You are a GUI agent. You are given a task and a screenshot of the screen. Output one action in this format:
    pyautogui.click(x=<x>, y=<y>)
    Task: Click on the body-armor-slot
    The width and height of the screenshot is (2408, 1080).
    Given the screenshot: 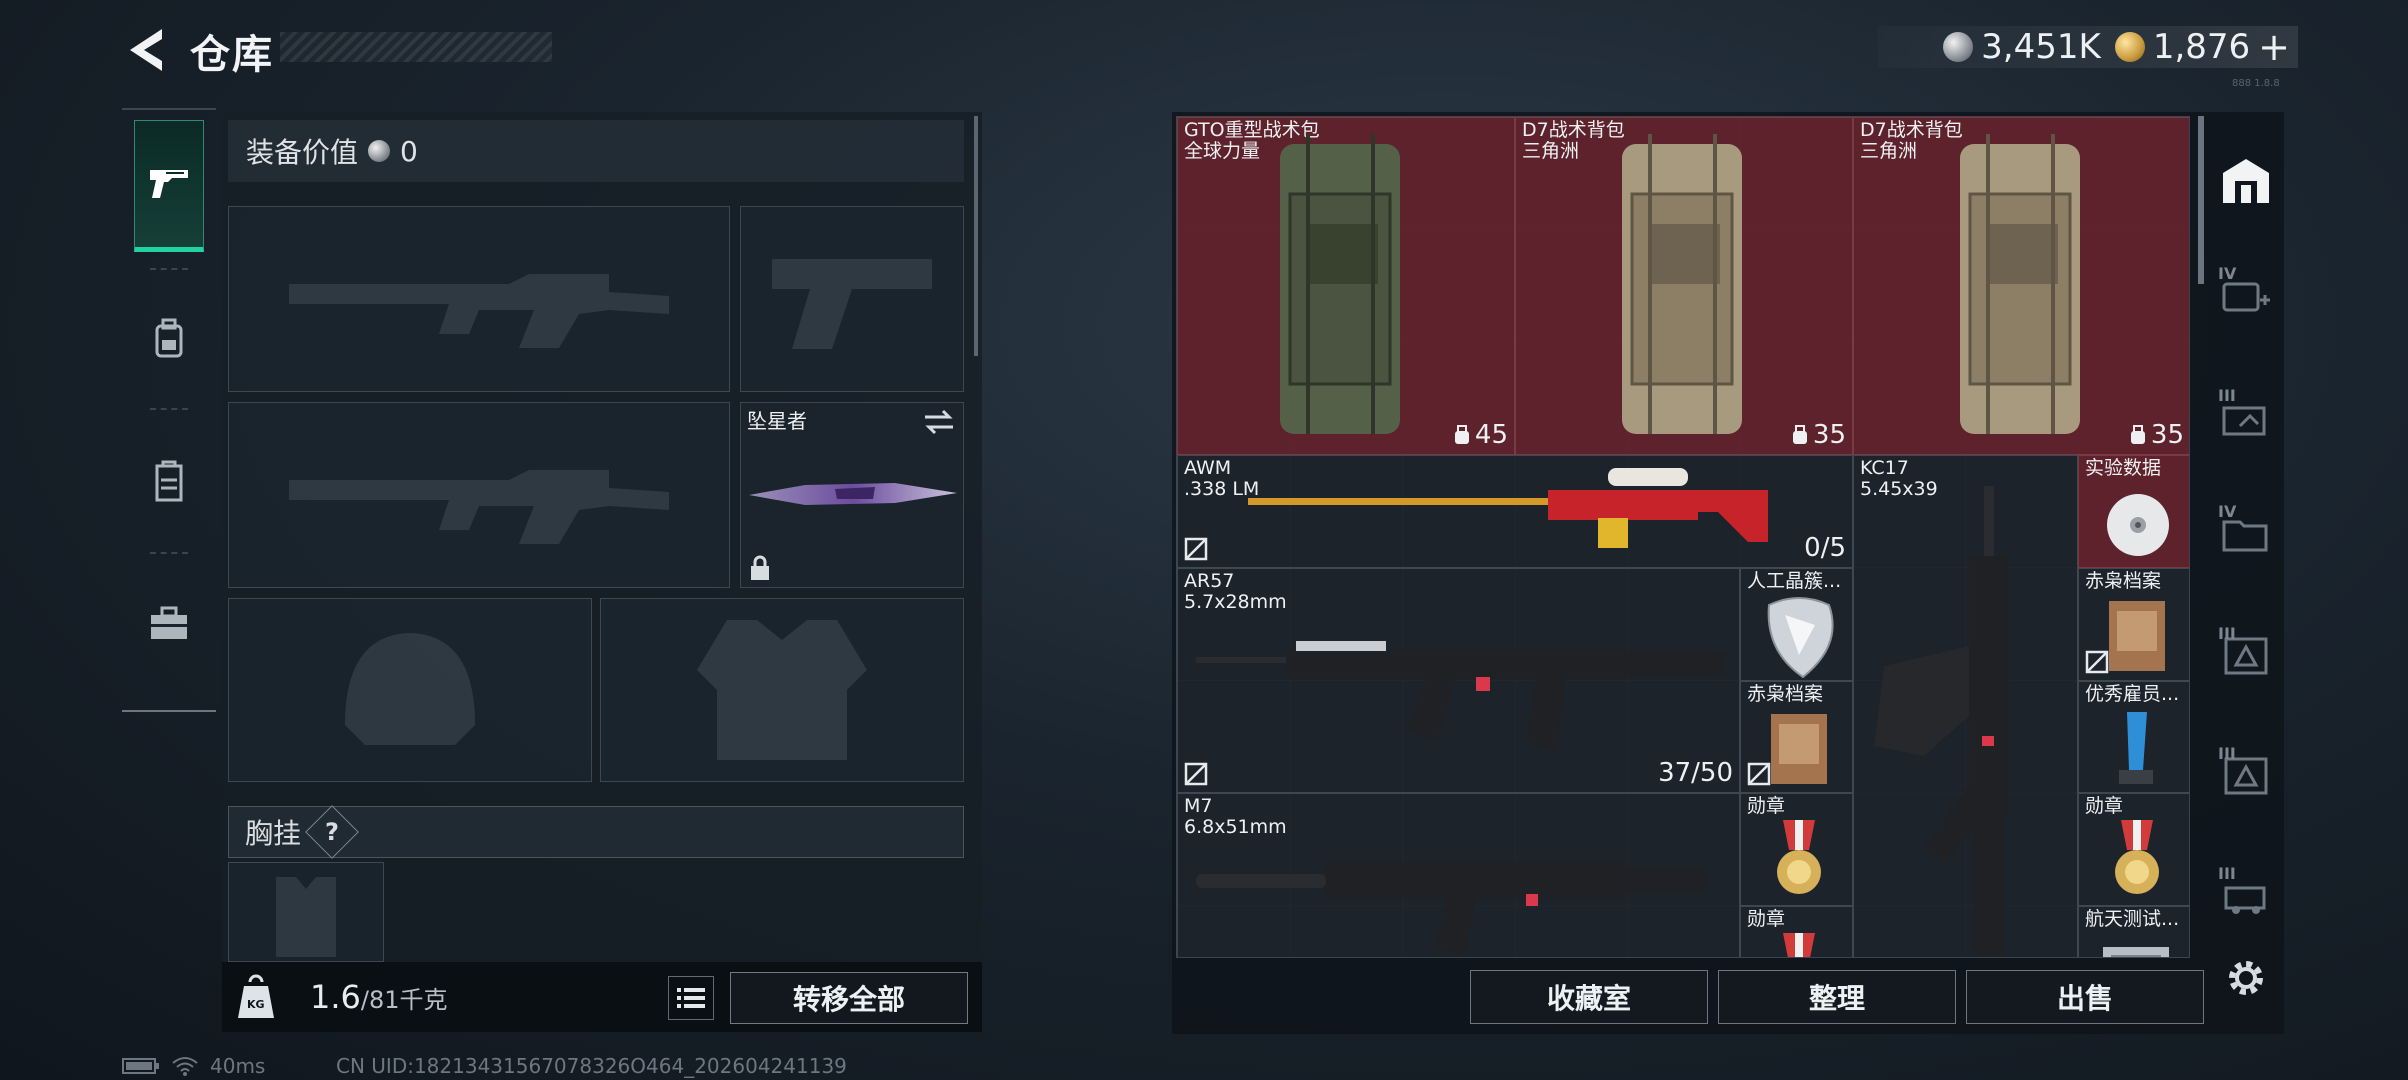 What is the action you would take?
    pyautogui.click(x=782, y=690)
    